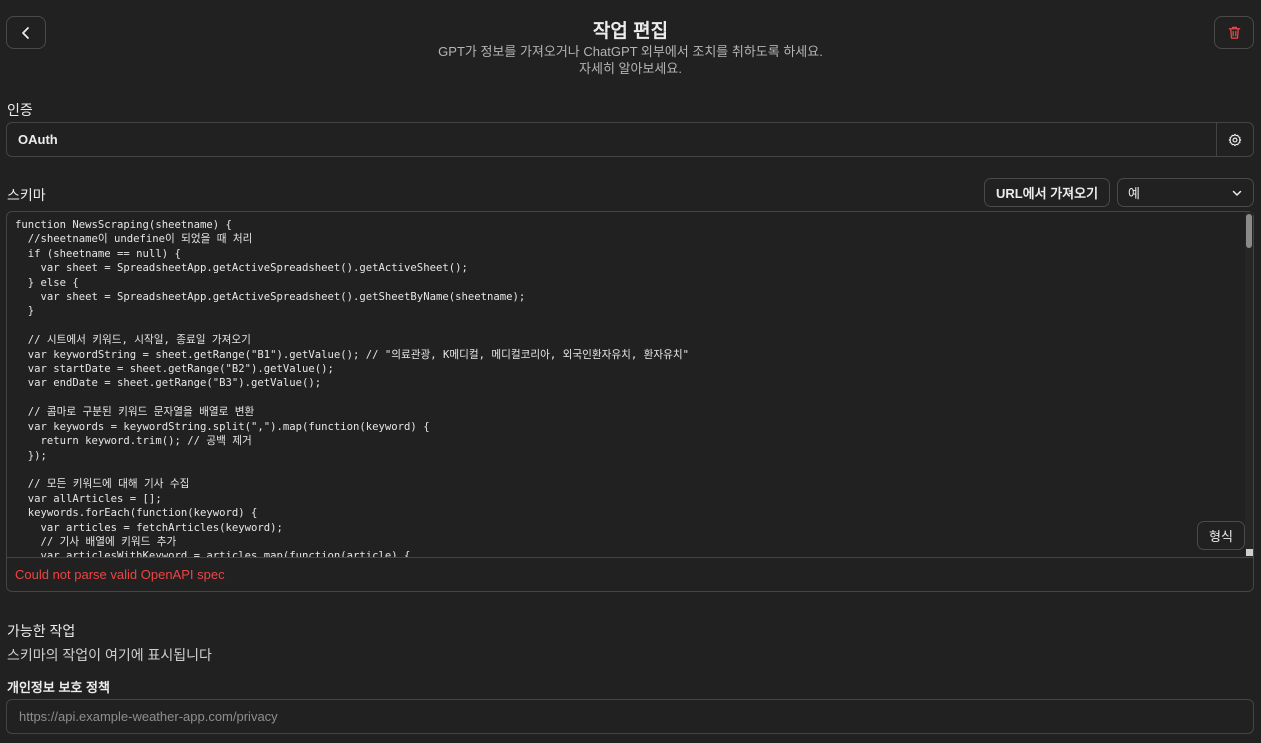 The height and width of the screenshot is (743, 1261). Describe the element at coordinates (1249, 552) in the screenshot. I see `resize-handle-icon` at that location.